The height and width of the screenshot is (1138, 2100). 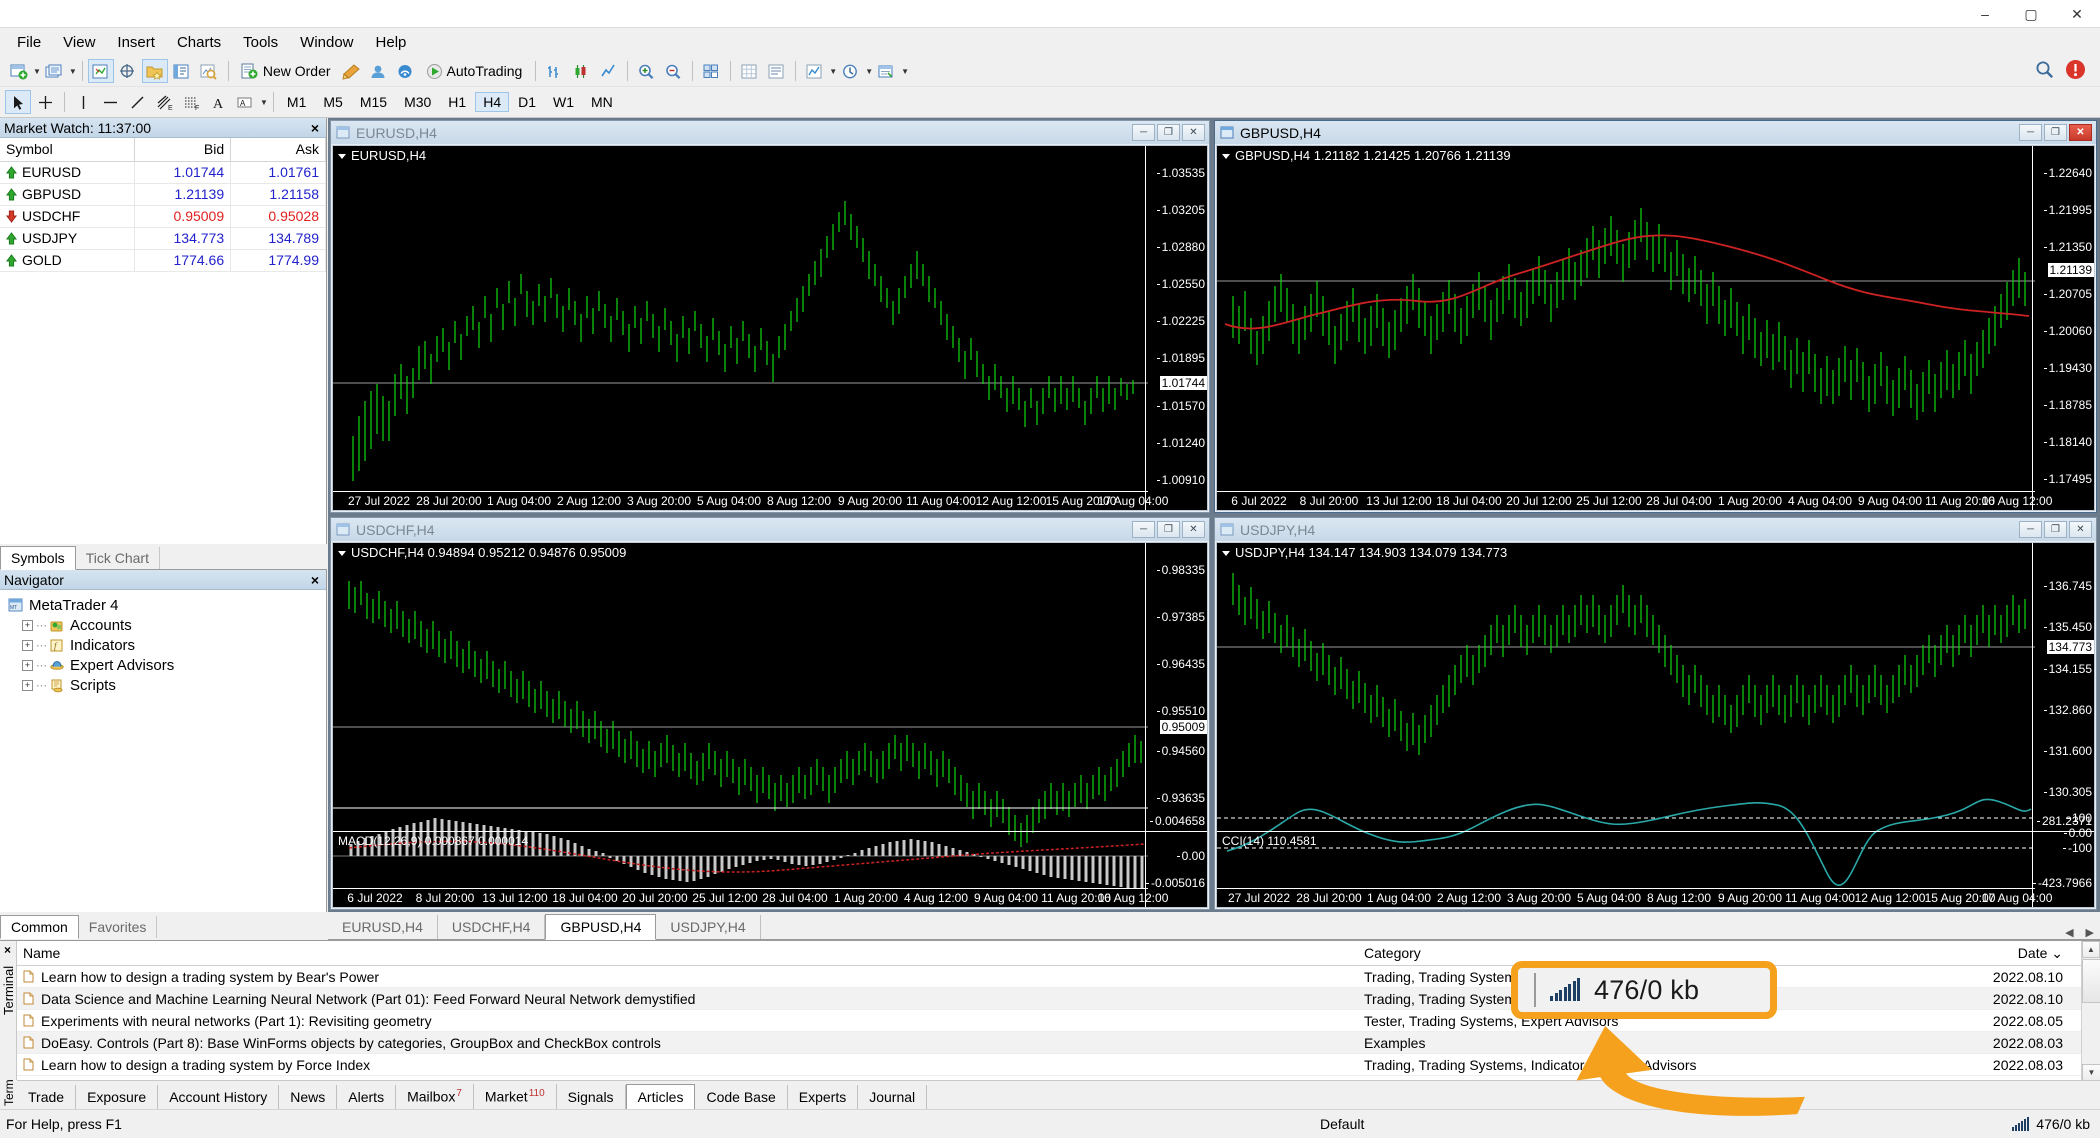 I want to click on tab-journal: Journal, so click(x=893, y=1097).